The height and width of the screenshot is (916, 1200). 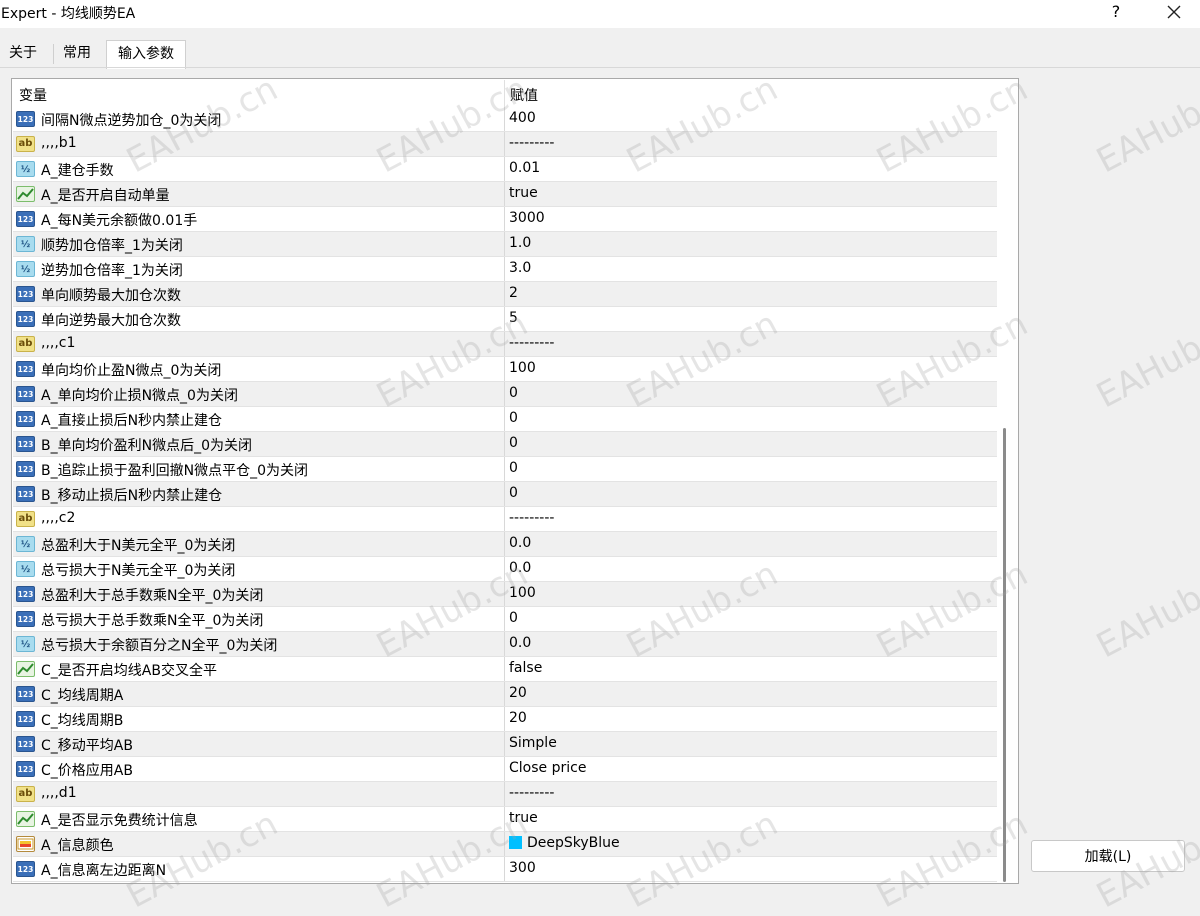 I want to click on load-button: 加载(L), so click(x=1108, y=856).